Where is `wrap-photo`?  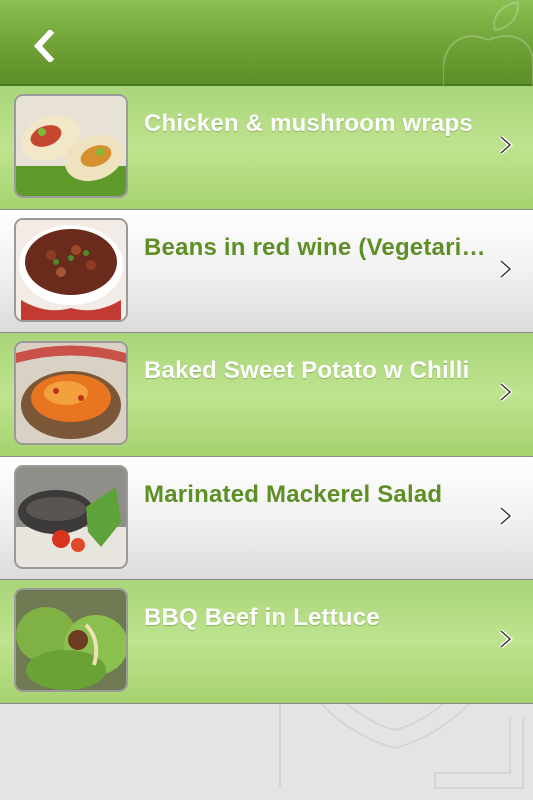
wrap-photo is located at coordinates (71, 146).